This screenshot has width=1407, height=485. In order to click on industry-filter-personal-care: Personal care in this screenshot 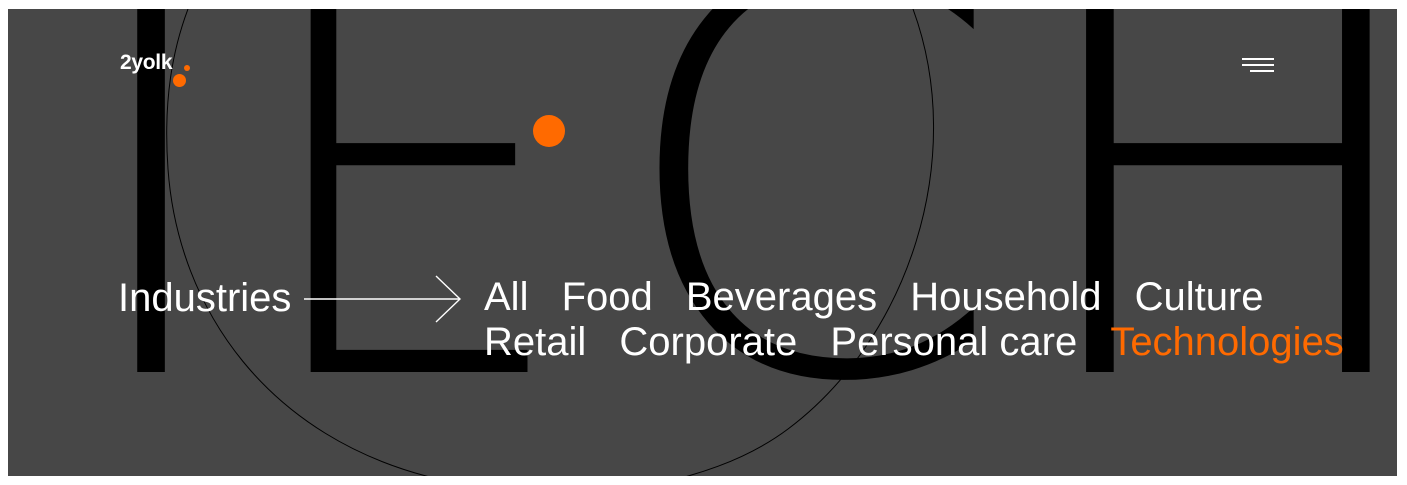, I will do `click(953, 342)`.